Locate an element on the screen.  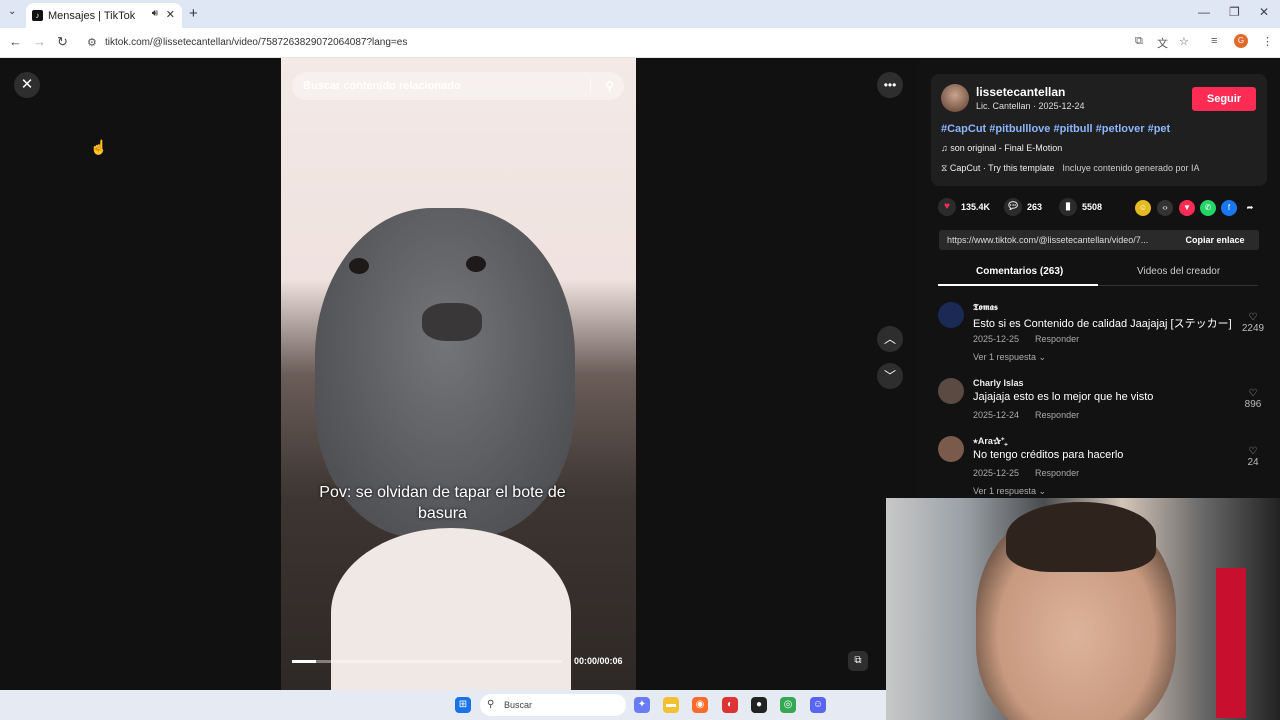
save-button: ▮ 5508 is located at coordinates (1080, 207).